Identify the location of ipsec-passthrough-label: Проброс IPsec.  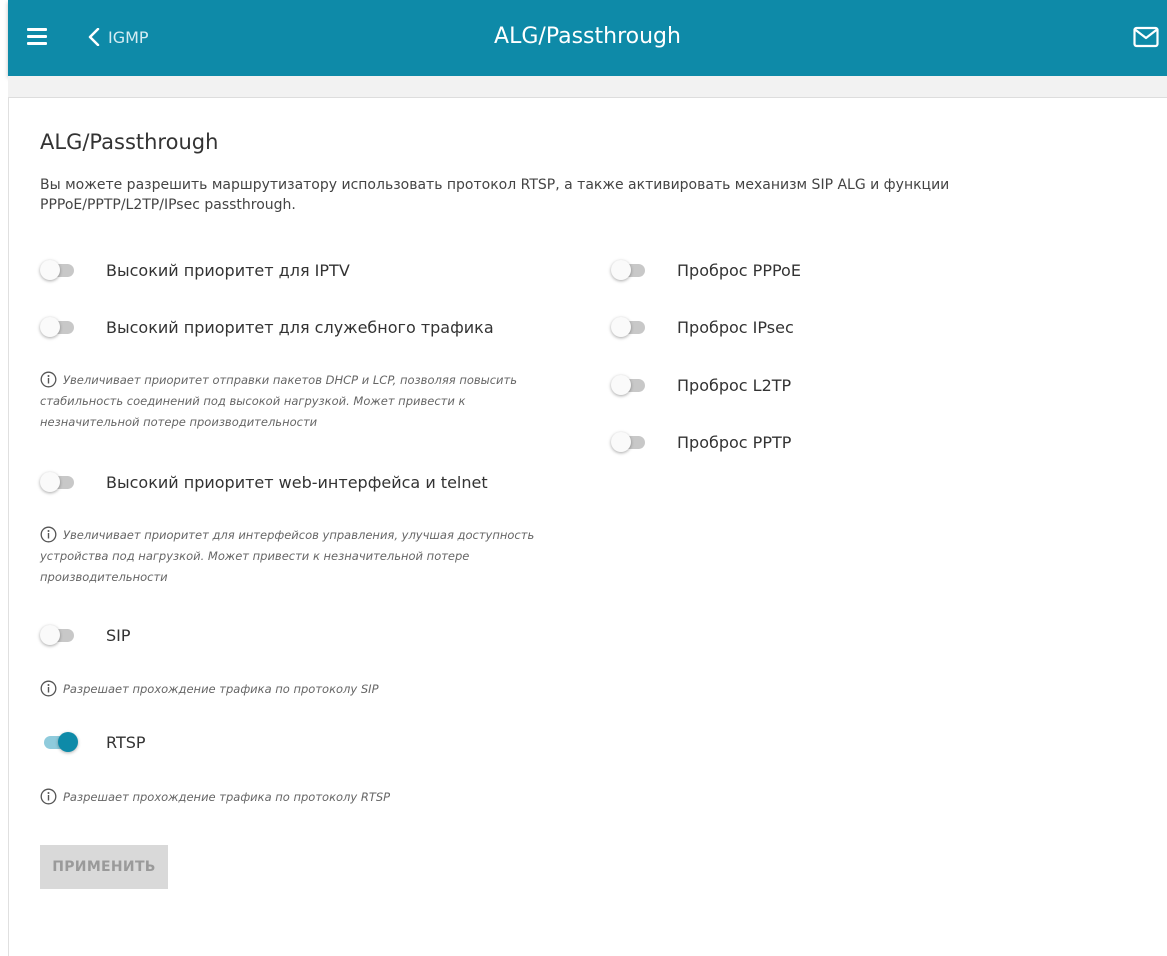
(735, 327).